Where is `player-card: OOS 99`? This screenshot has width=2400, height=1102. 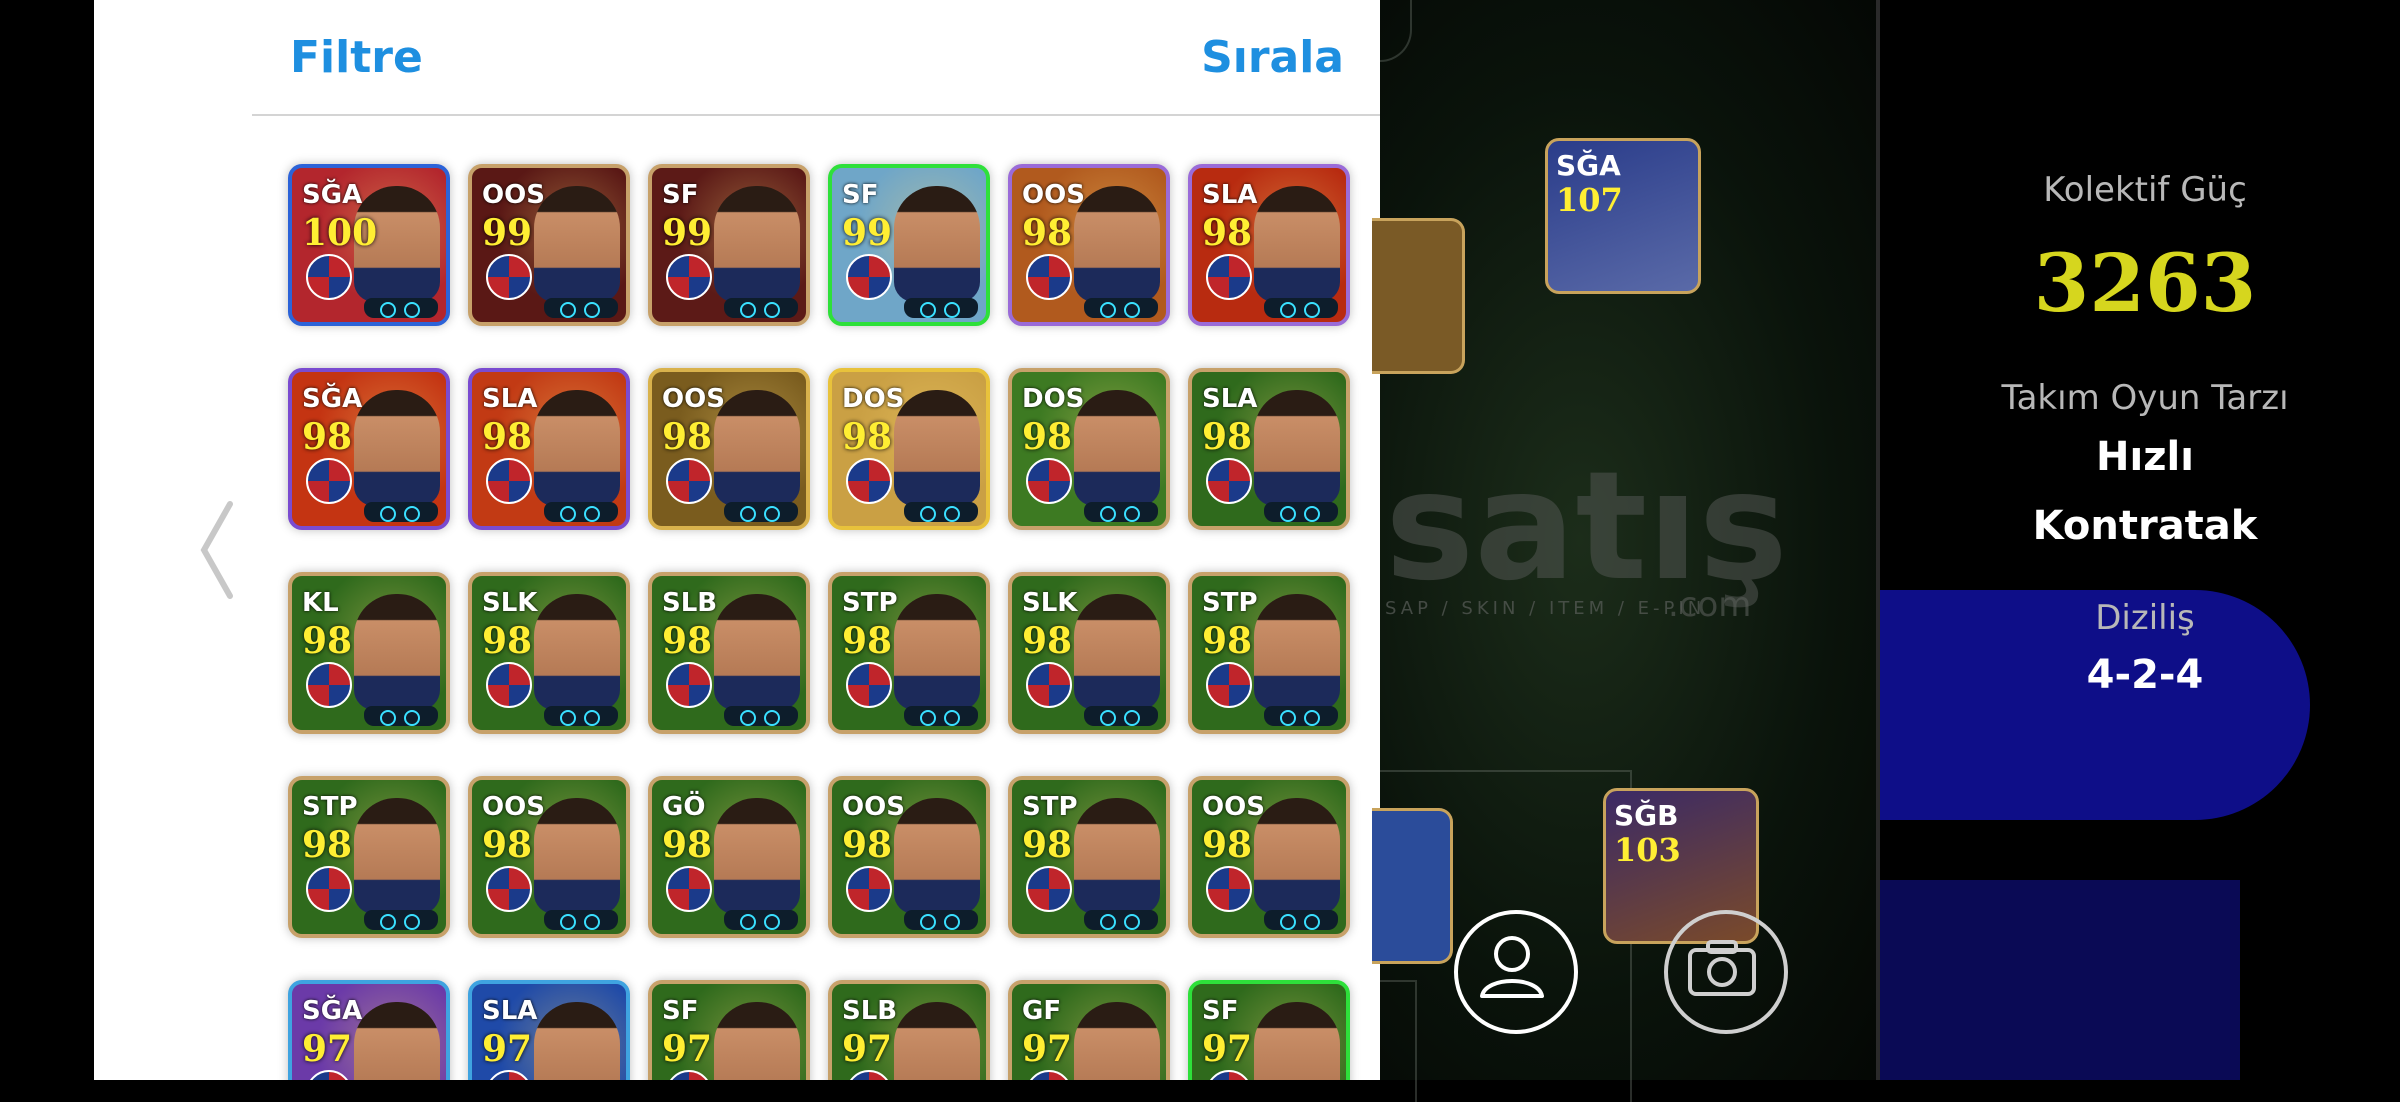 player-card: OOS 99 is located at coordinates (549, 245).